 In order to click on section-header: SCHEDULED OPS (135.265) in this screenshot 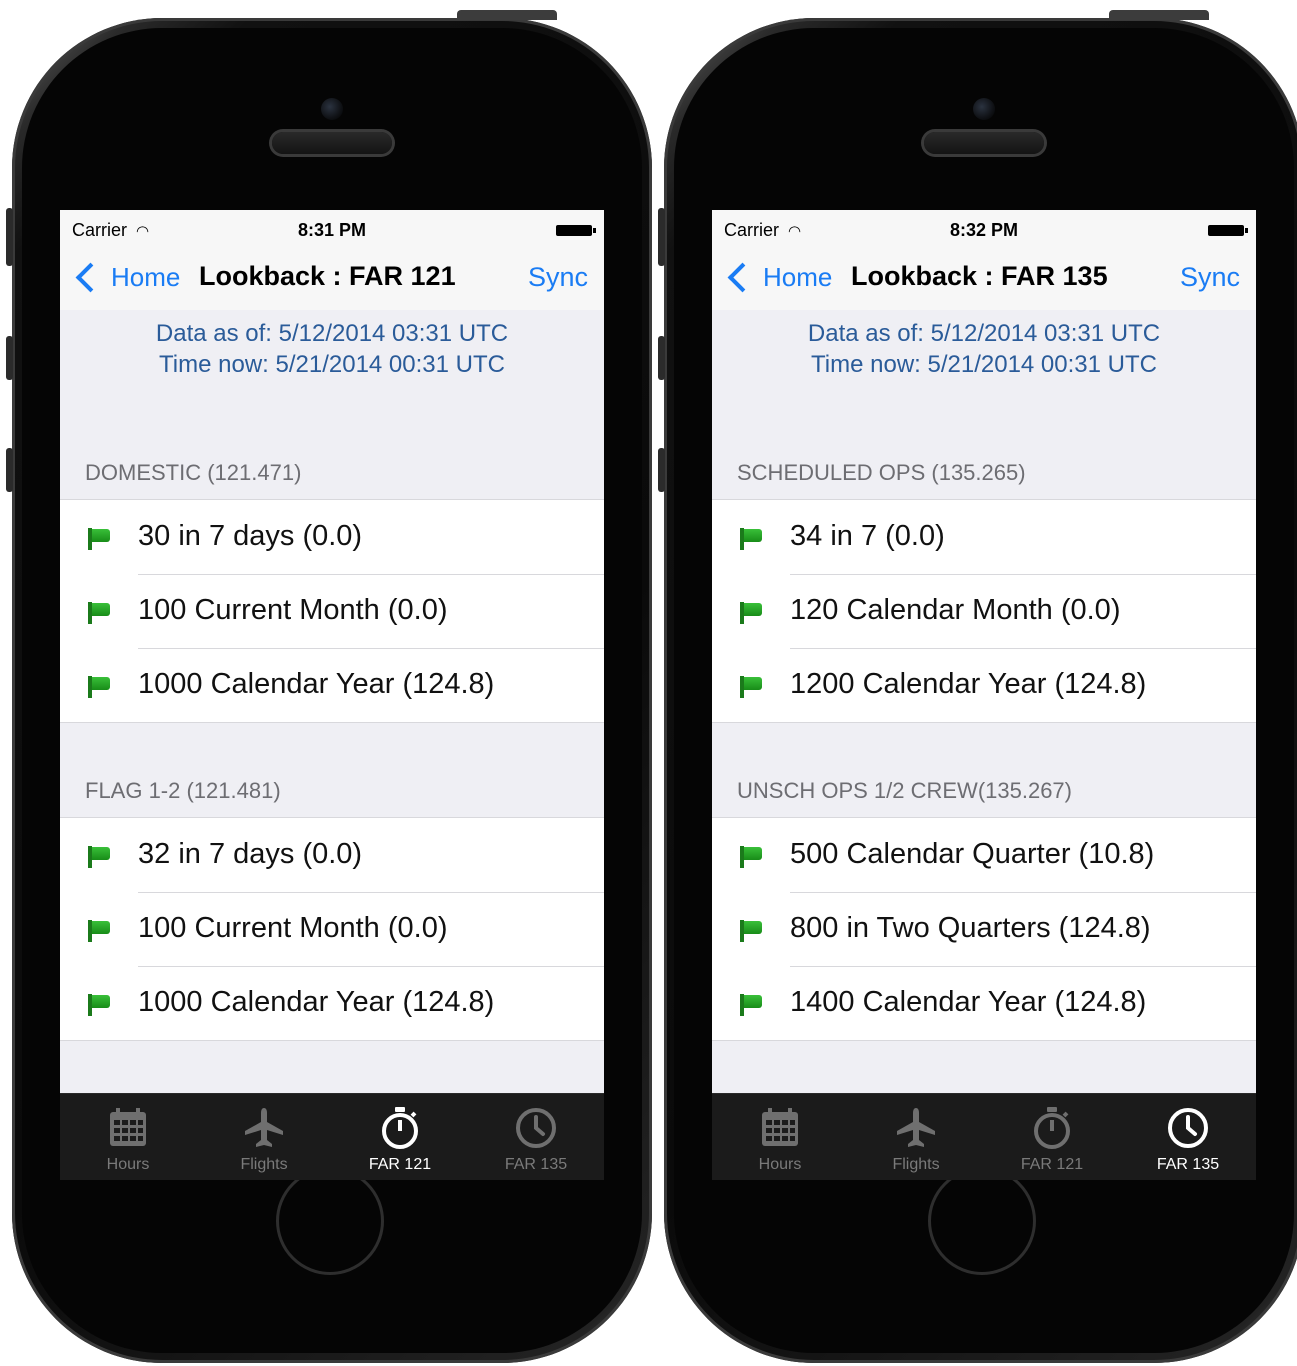, I will do `click(881, 472)`.